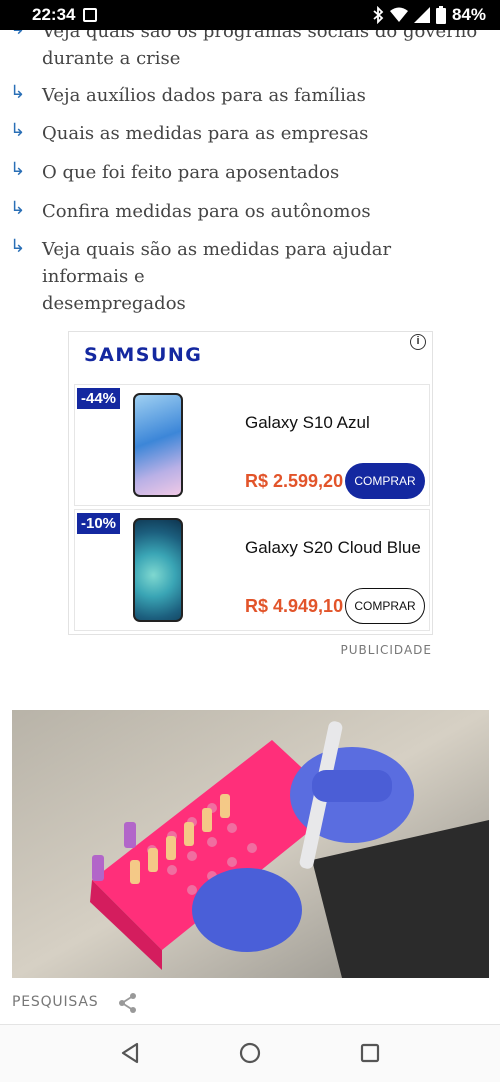 The height and width of the screenshot is (1082, 500). I want to click on phone-image-s10, so click(158, 445).